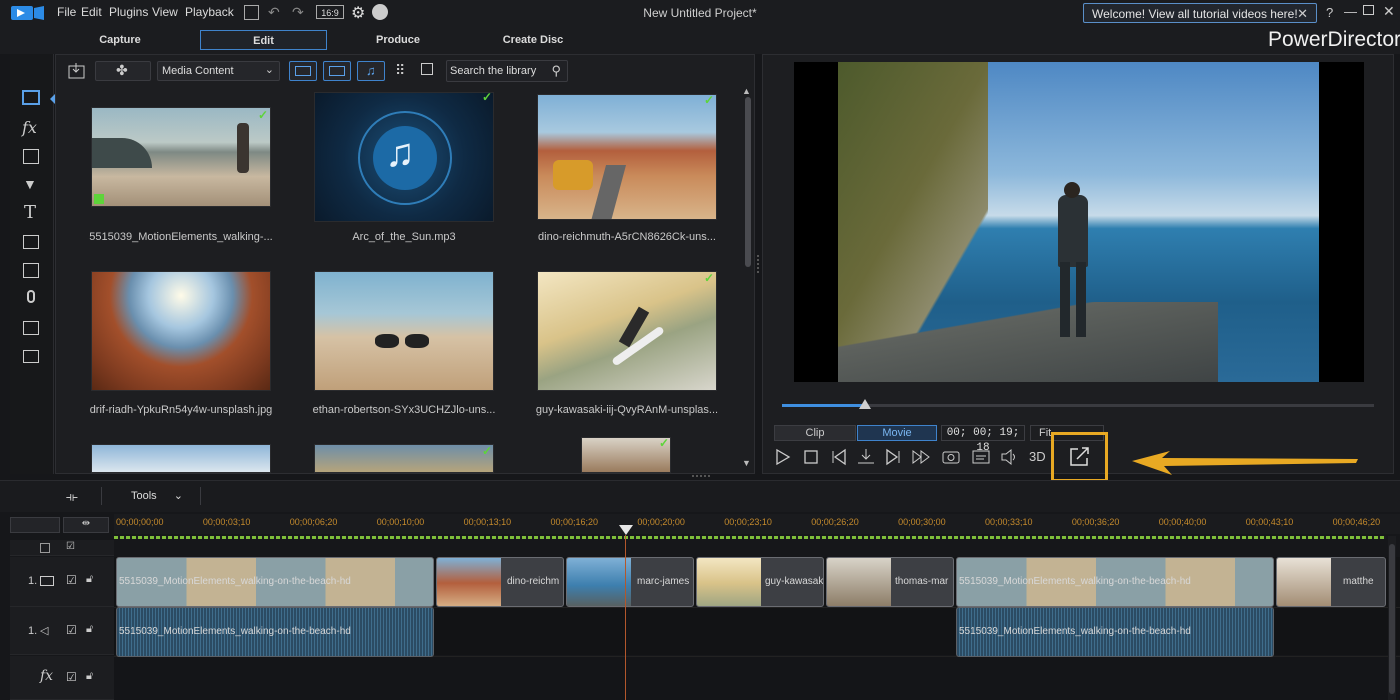 The image size is (1400, 700). Describe the element at coordinates (864, 404) in the screenshot. I see `preview-scrubber-handle` at that location.